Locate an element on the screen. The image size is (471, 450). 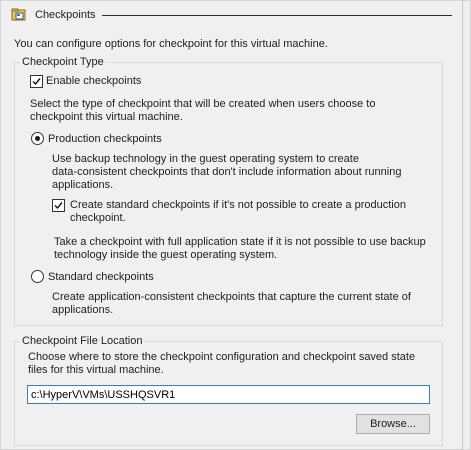
enable-checkpoints-label: Enable checkpoints is located at coordinates (93, 81).